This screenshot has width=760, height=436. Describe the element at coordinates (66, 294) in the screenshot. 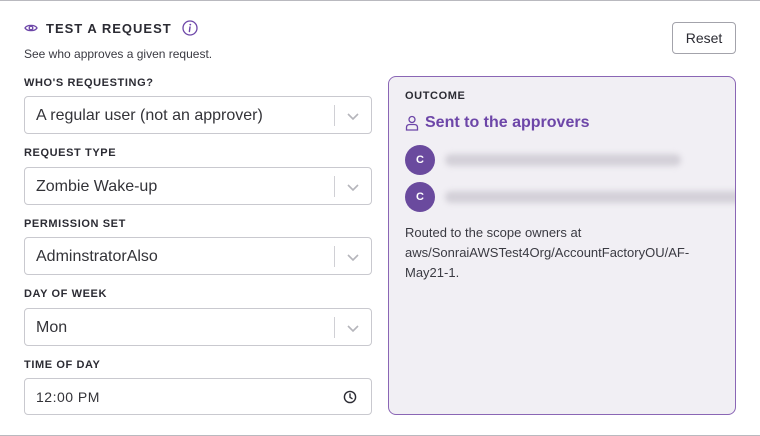

I see `day-of-week-label: DAY OF WEEK` at that location.